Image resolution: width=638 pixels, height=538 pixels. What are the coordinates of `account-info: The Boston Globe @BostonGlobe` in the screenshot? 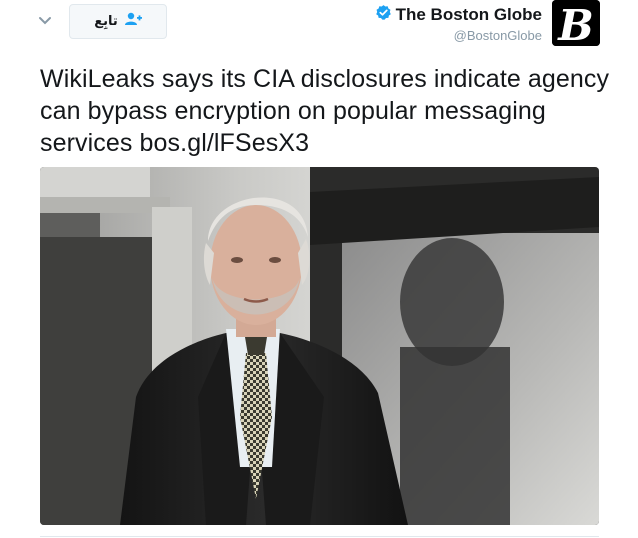 It's located at (458, 25).